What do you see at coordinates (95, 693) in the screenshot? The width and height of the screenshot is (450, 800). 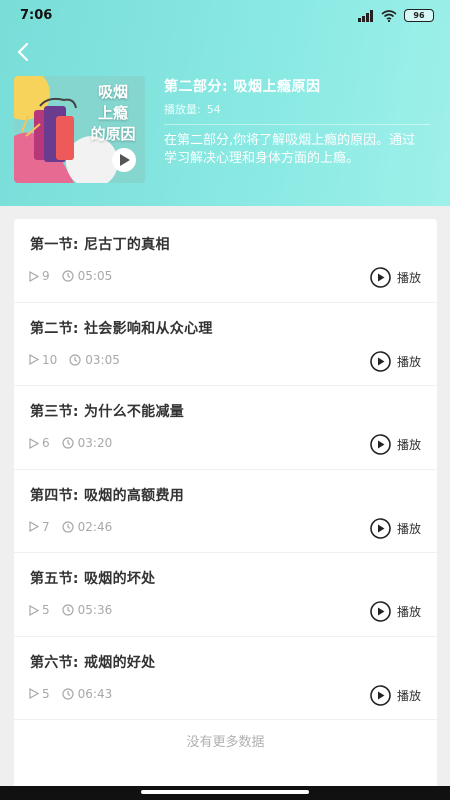 I see `lesson-duration: 06:43` at bounding box center [95, 693].